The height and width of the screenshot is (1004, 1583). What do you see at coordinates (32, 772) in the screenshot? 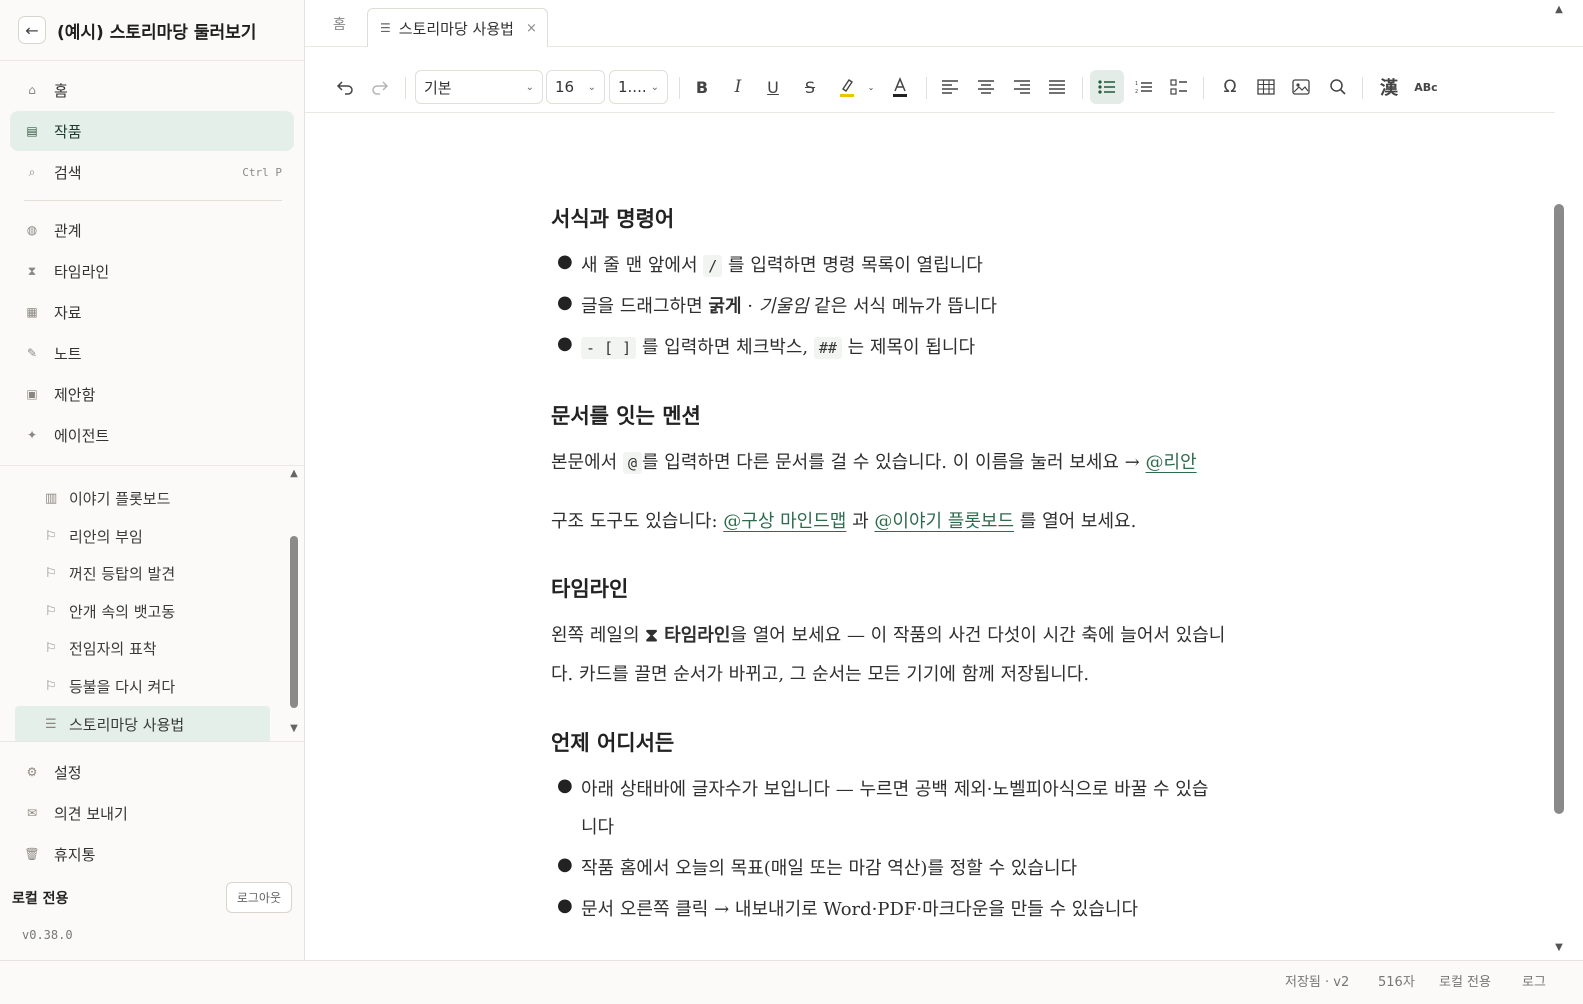
I see `gear-icon: ⚙` at bounding box center [32, 772].